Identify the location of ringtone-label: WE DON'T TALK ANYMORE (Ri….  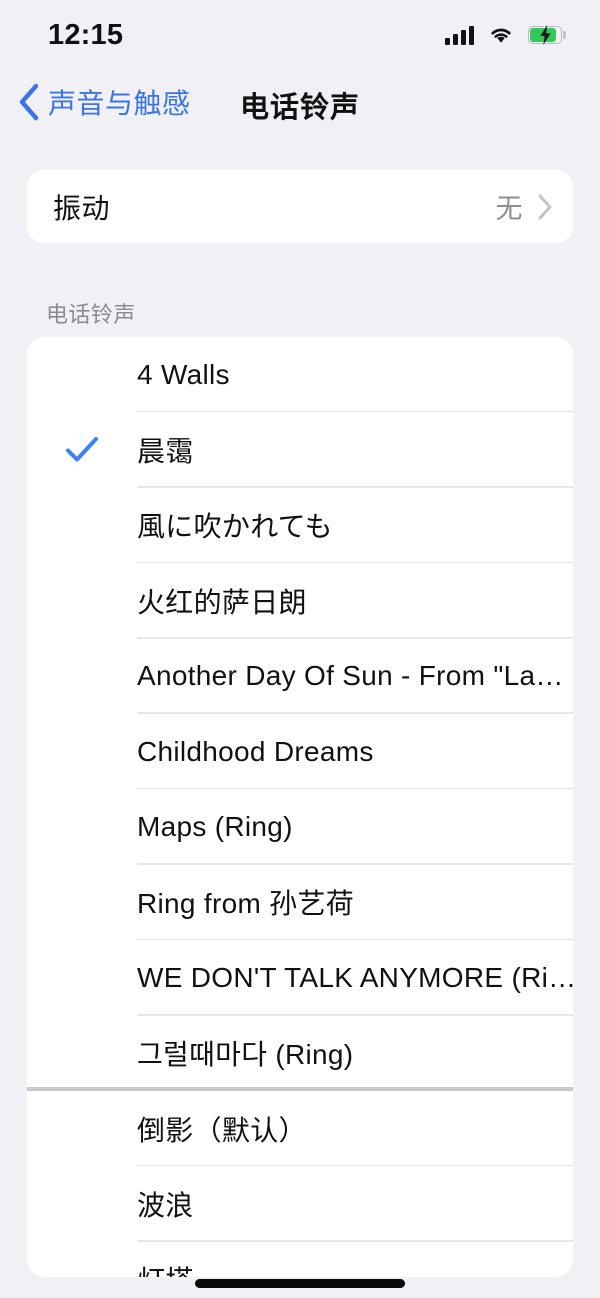
(355, 977).